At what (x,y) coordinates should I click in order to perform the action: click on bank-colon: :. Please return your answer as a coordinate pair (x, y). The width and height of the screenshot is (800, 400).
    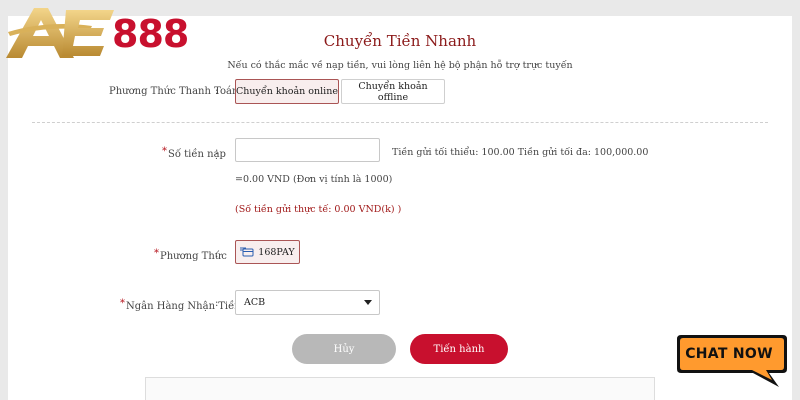
    Looking at the image, I should click on (217, 303).